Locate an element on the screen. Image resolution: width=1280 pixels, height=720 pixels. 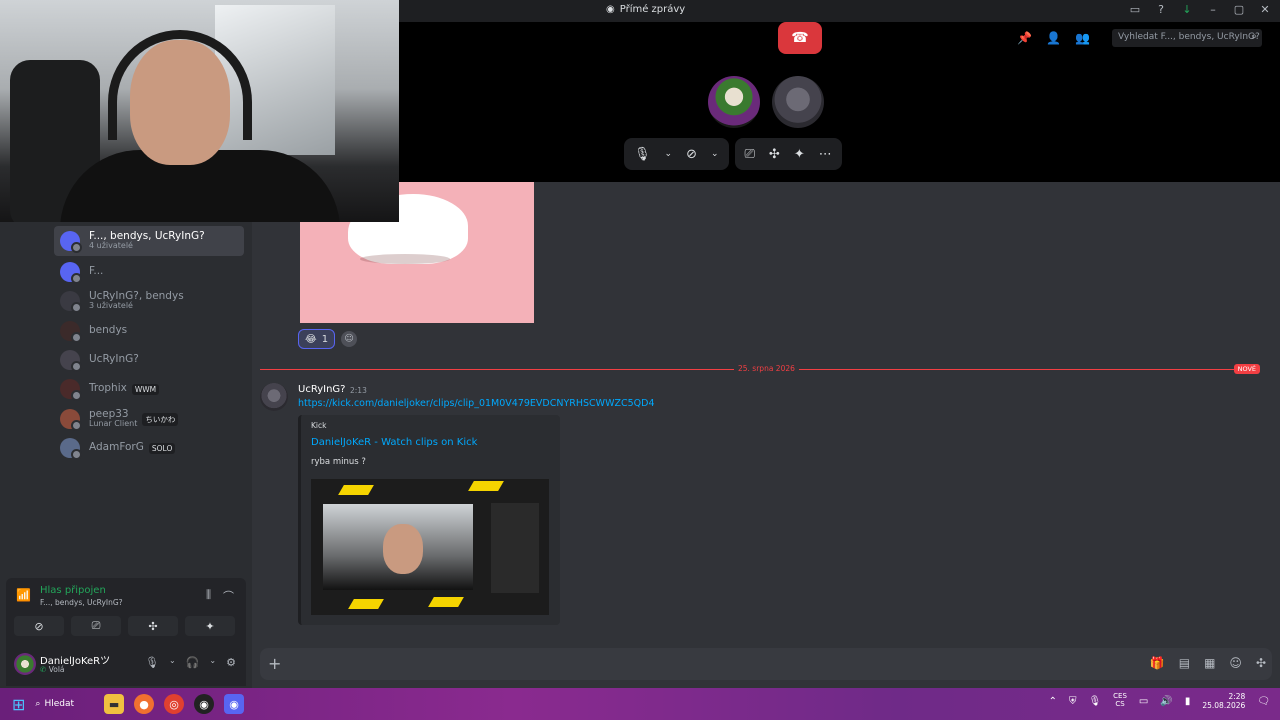
network-icon: ▭ is located at coordinates (1143, 701).